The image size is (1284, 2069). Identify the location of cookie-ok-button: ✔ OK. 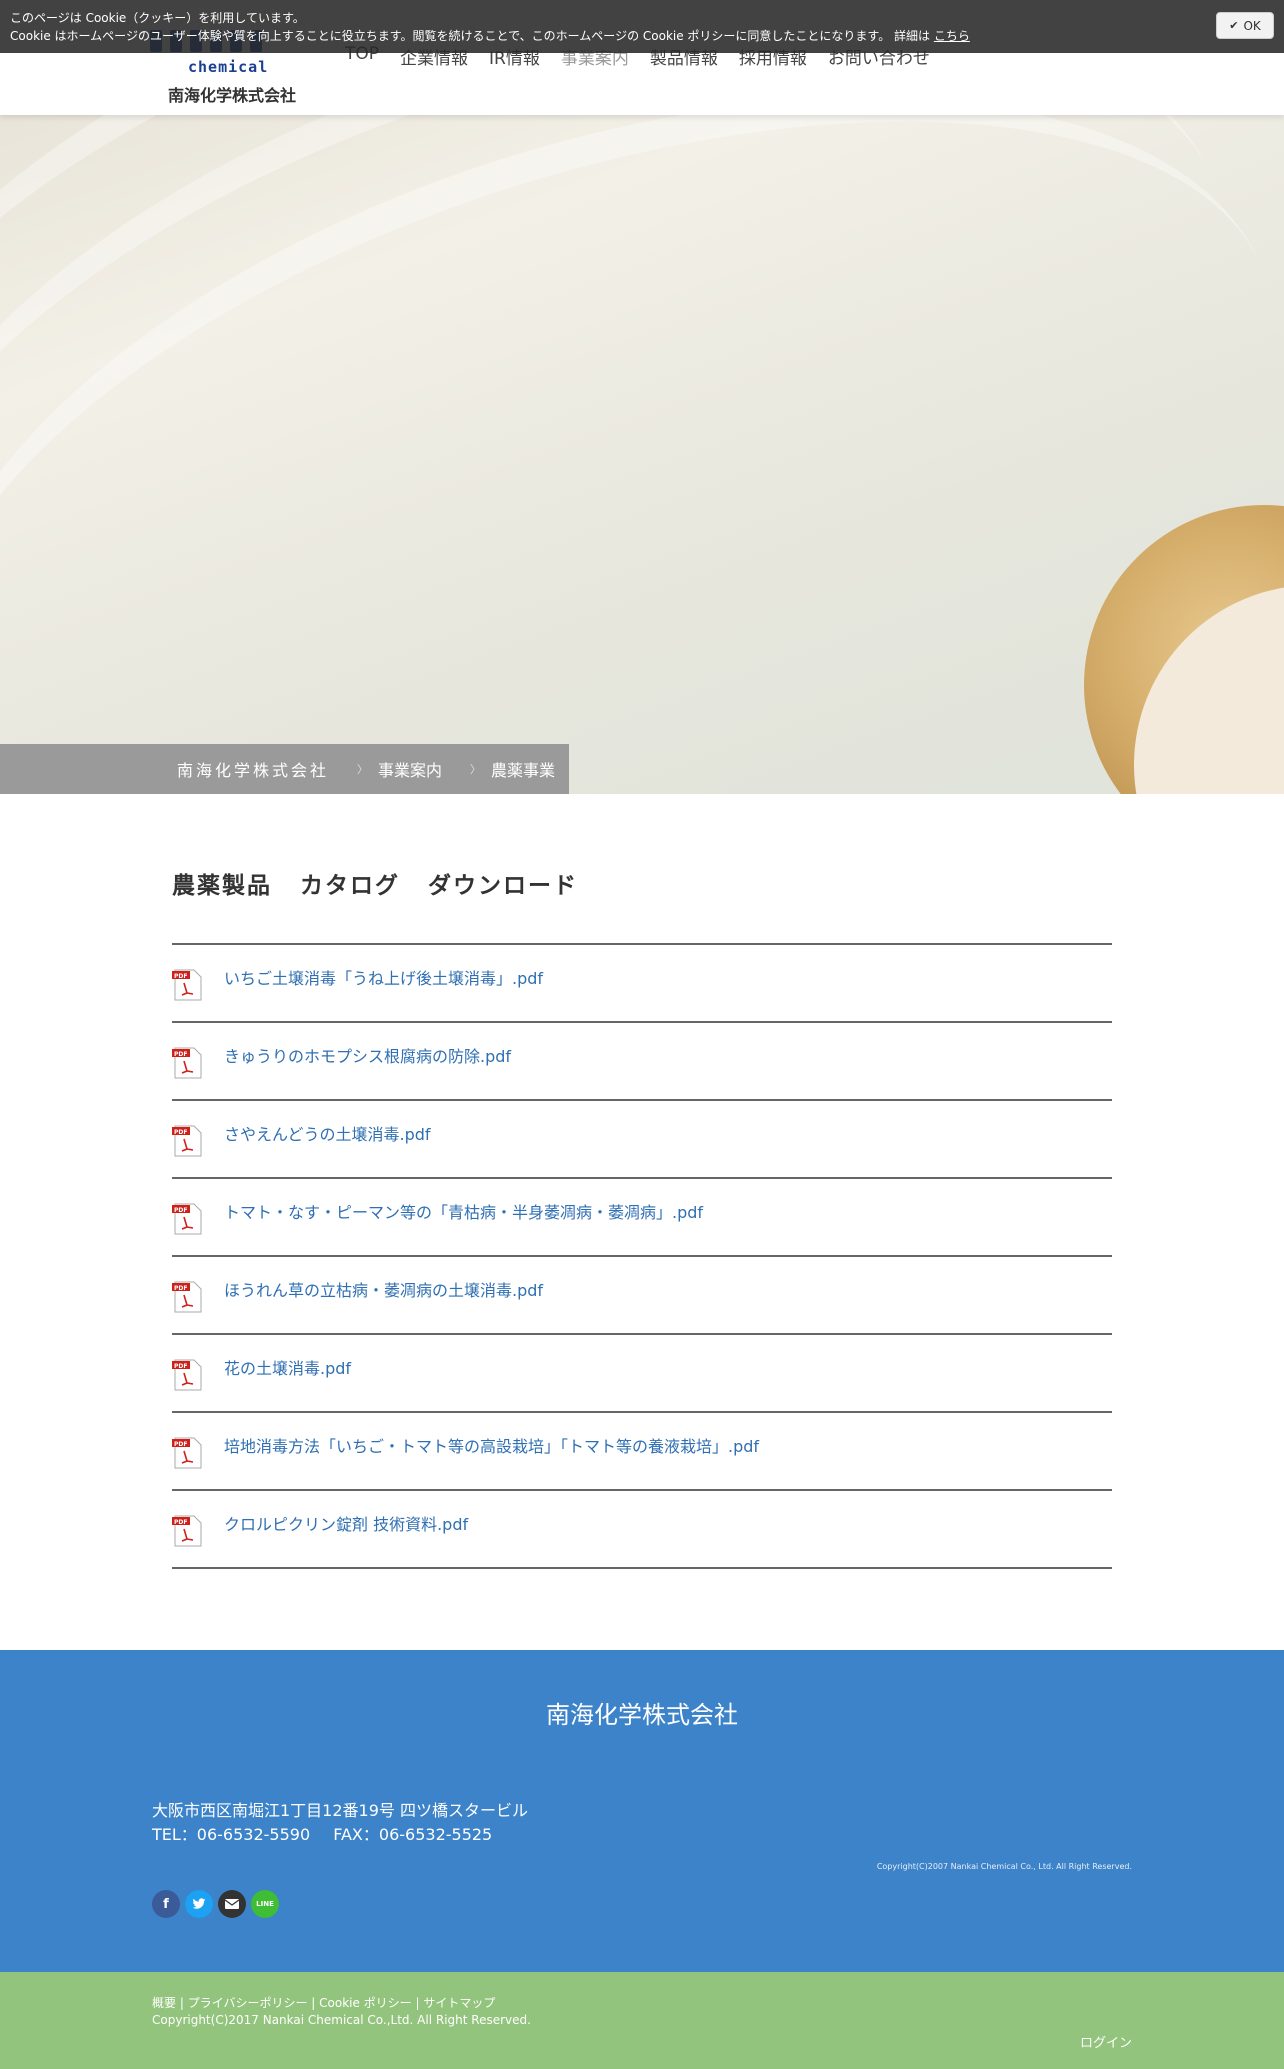
(1245, 25).